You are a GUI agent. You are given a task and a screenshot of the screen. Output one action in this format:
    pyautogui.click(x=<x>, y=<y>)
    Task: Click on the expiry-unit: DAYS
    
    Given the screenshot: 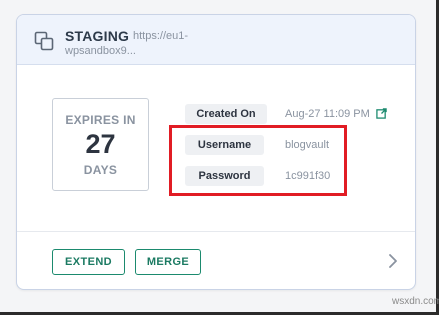 What is the action you would take?
    pyautogui.click(x=100, y=170)
    